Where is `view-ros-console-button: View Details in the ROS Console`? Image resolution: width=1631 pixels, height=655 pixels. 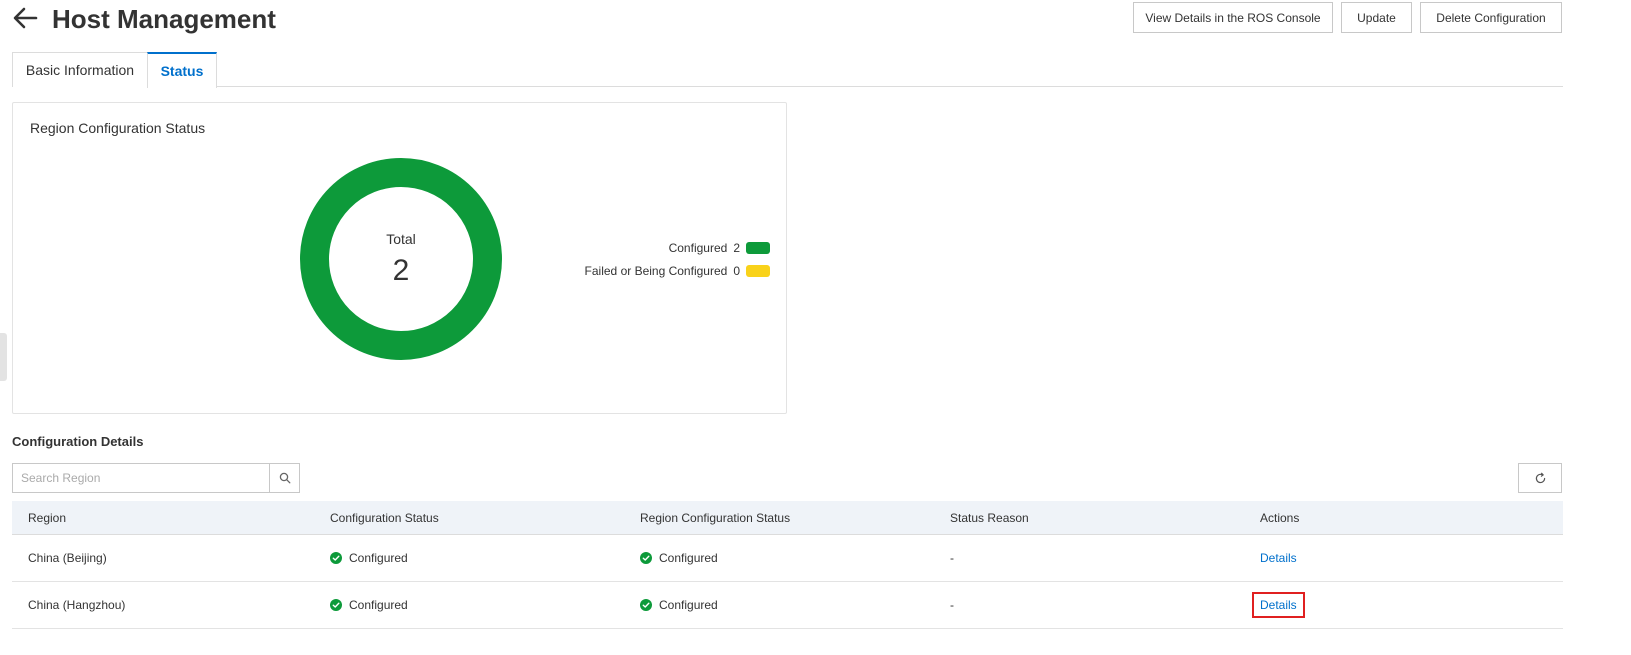 view-ros-console-button: View Details in the ROS Console is located at coordinates (1233, 17).